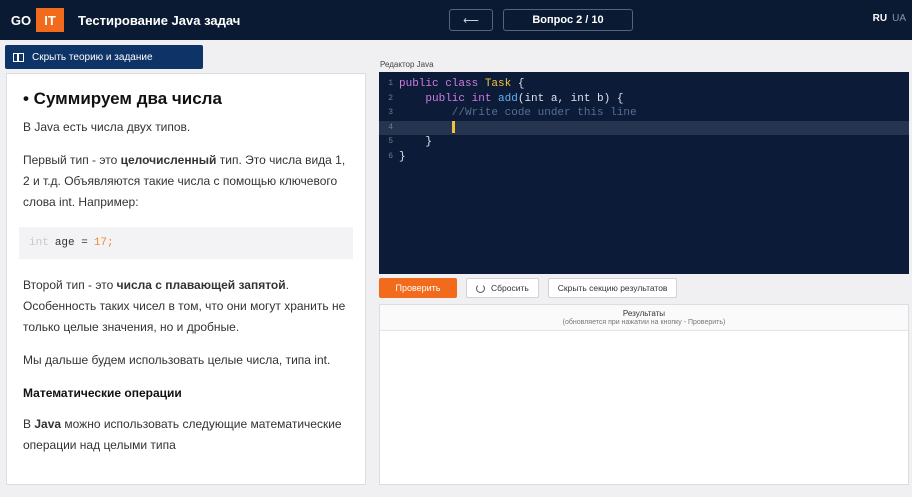  What do you see at coordinates (29, 424) in the screenshot?
I see `text: В` at bounding box center [29, 424].